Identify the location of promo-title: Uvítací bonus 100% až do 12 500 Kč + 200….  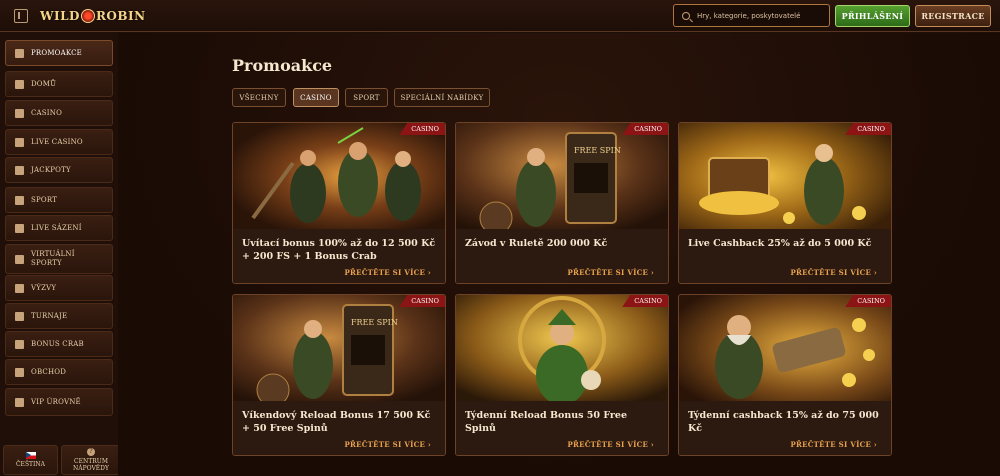
(339, 250).